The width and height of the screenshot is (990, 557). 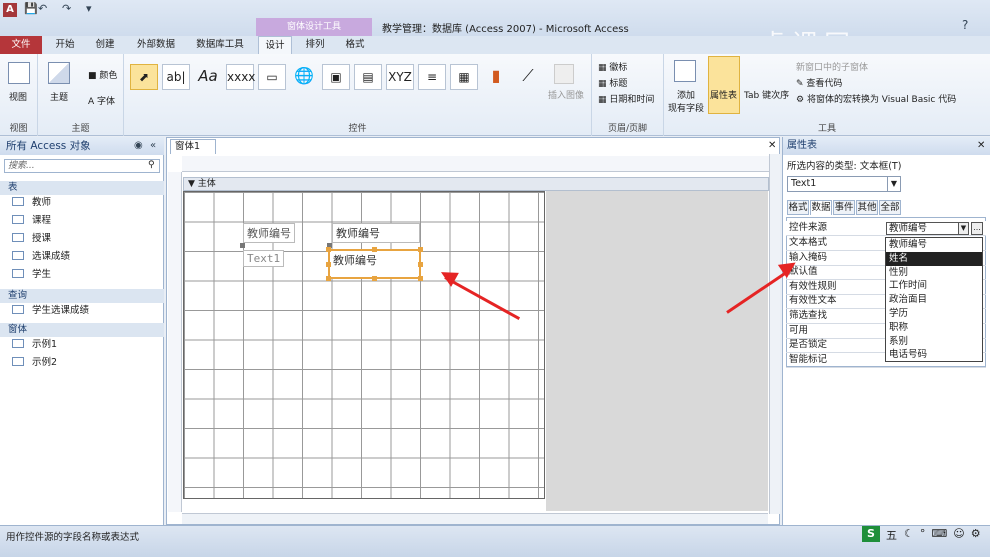 I want to click on tab-file: 文件, so click(x=21, y=45).